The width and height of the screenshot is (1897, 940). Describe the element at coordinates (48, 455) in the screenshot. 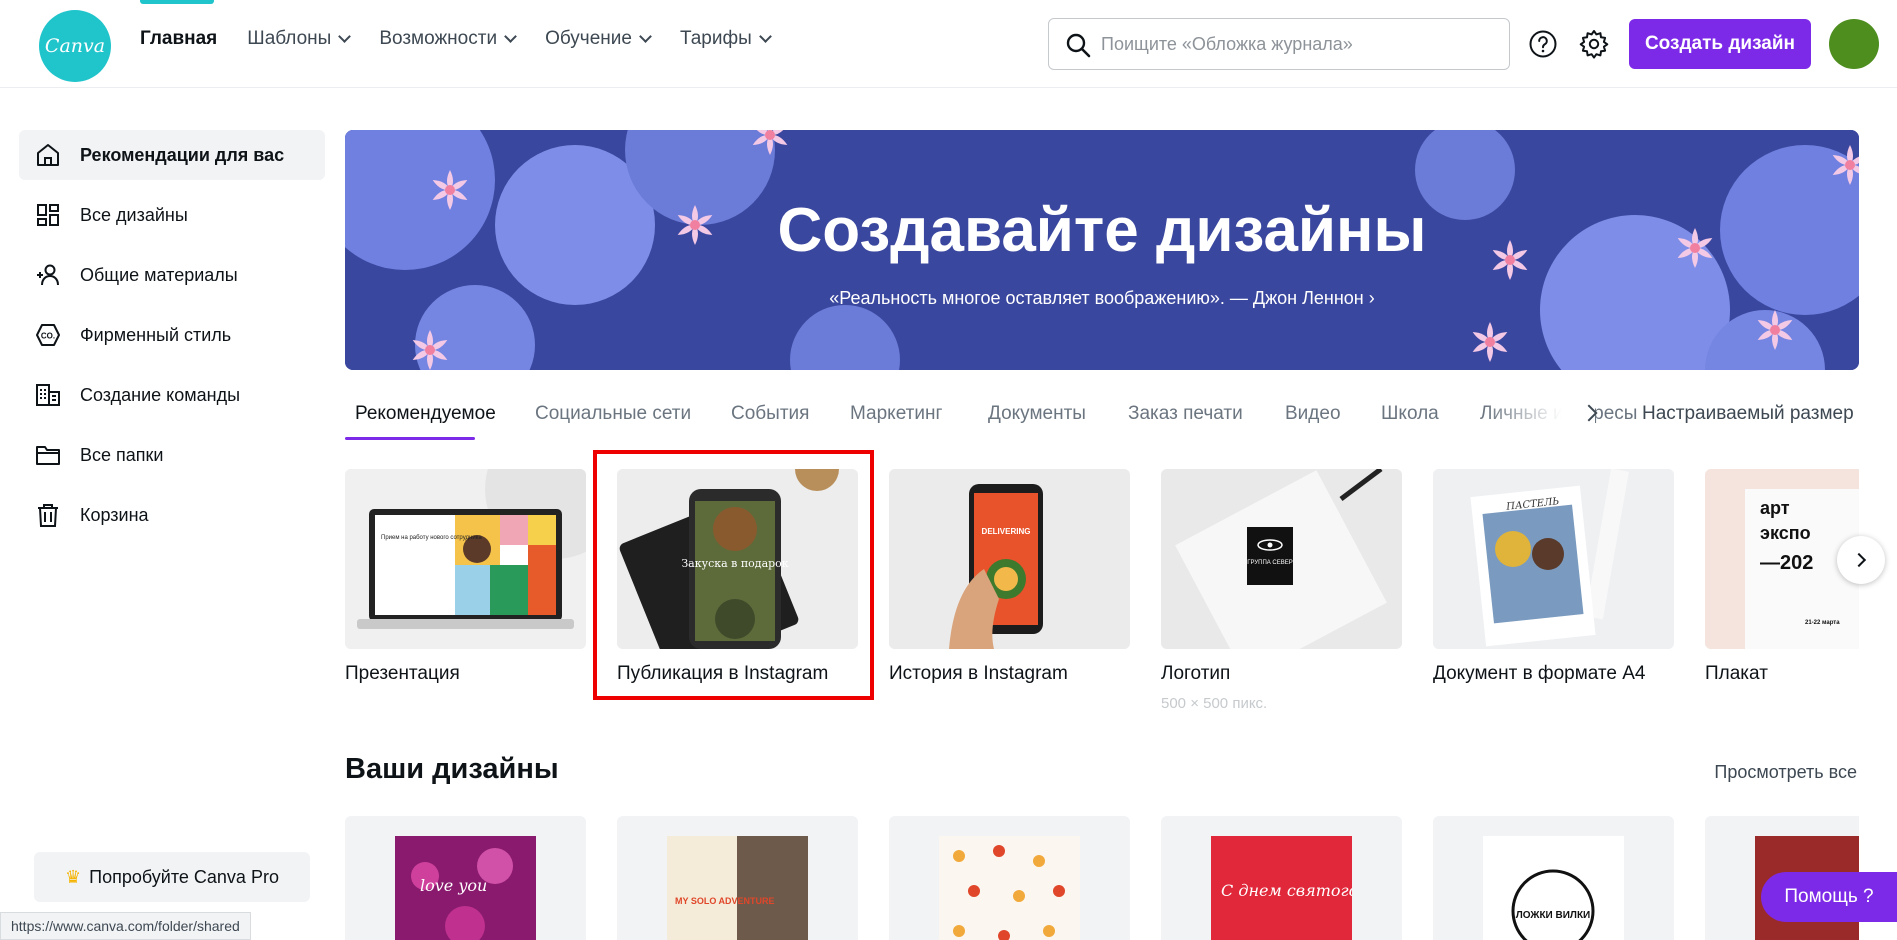

I see `folder-icon` at that location.